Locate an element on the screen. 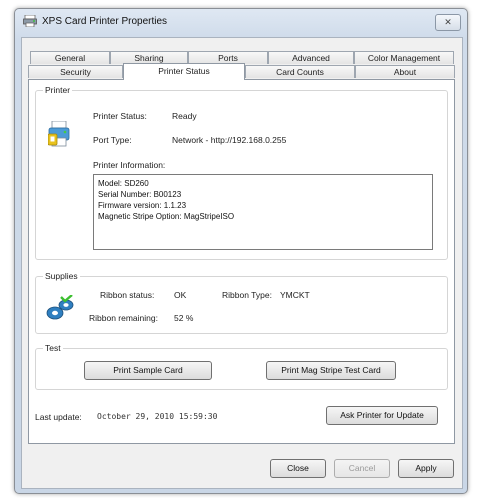 This screenshot has width=477, height=498. printer-status-icon is located at coordinates (59, 134).